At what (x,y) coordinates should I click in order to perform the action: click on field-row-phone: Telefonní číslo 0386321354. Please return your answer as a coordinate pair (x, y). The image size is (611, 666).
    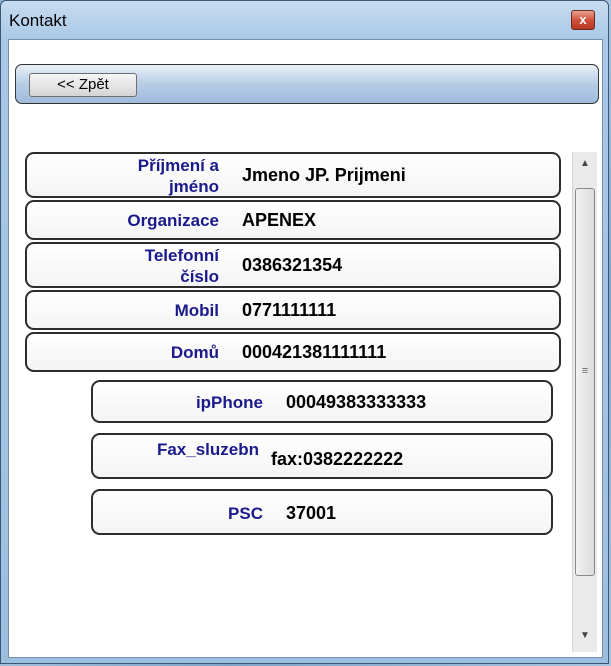
    Looking at the image, I should click on (293, 265).